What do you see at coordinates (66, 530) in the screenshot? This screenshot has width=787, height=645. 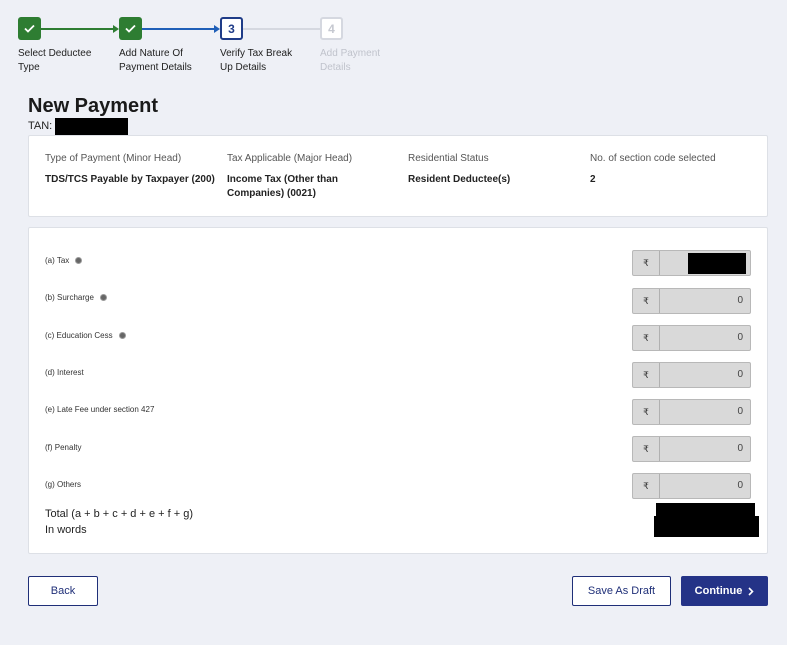 I see `in-words-label: In words` at bounding box center [66, 530].